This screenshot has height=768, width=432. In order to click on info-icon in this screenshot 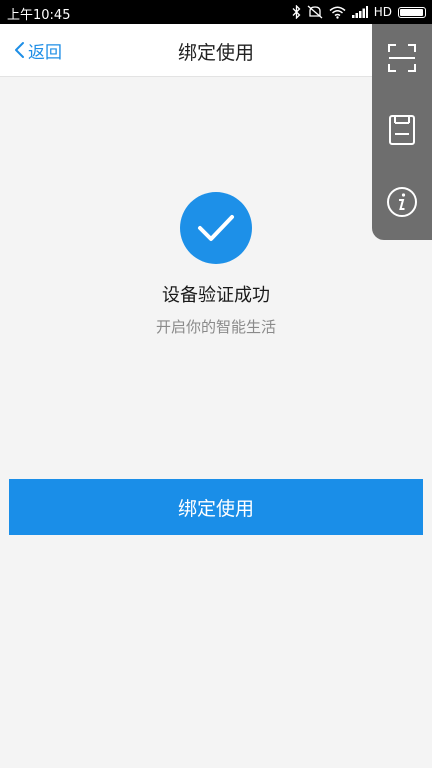, I will do `click(402, 204)`.